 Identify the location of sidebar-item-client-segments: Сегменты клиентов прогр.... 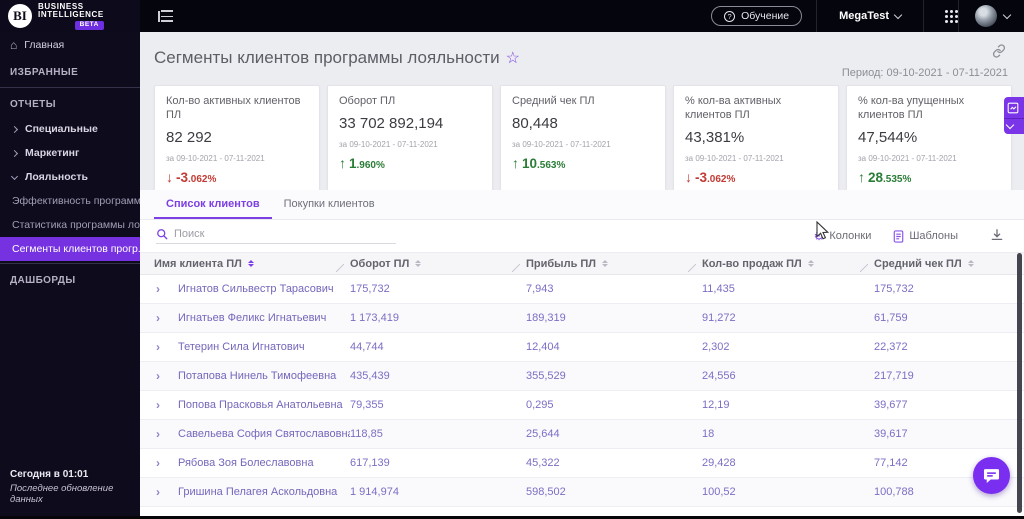
(70, 249).